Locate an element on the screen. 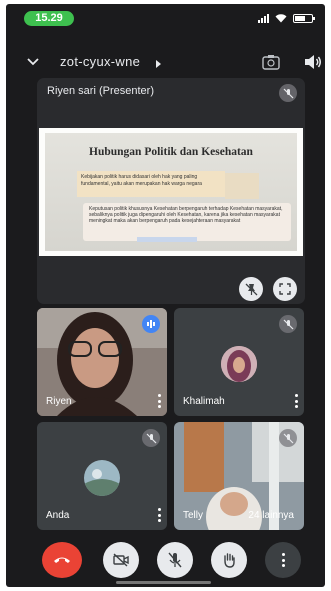  camera-off-icon is located at coordinates (121, 560).